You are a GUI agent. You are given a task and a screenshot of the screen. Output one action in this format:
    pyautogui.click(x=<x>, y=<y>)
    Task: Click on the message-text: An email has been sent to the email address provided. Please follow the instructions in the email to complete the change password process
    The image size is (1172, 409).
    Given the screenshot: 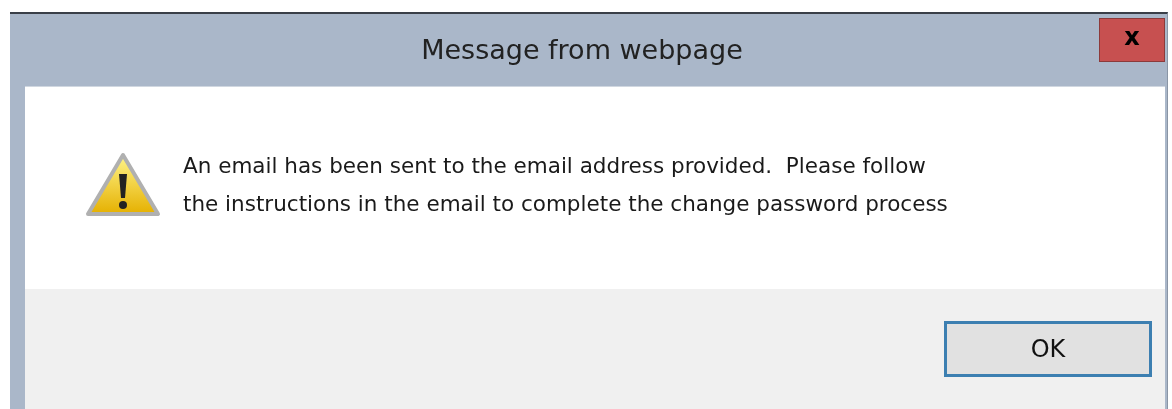 What is the action you would take?
    pyautogui.click(x=565, y=185)
    